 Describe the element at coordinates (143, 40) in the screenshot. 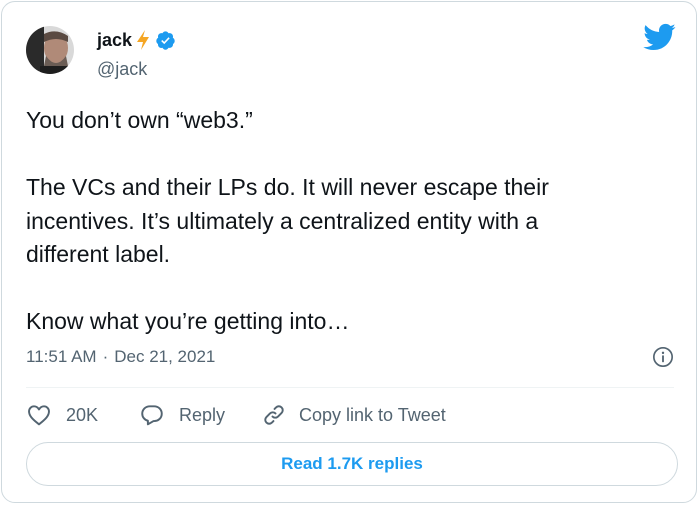

I see `lightning-bolt-icon` at that location.